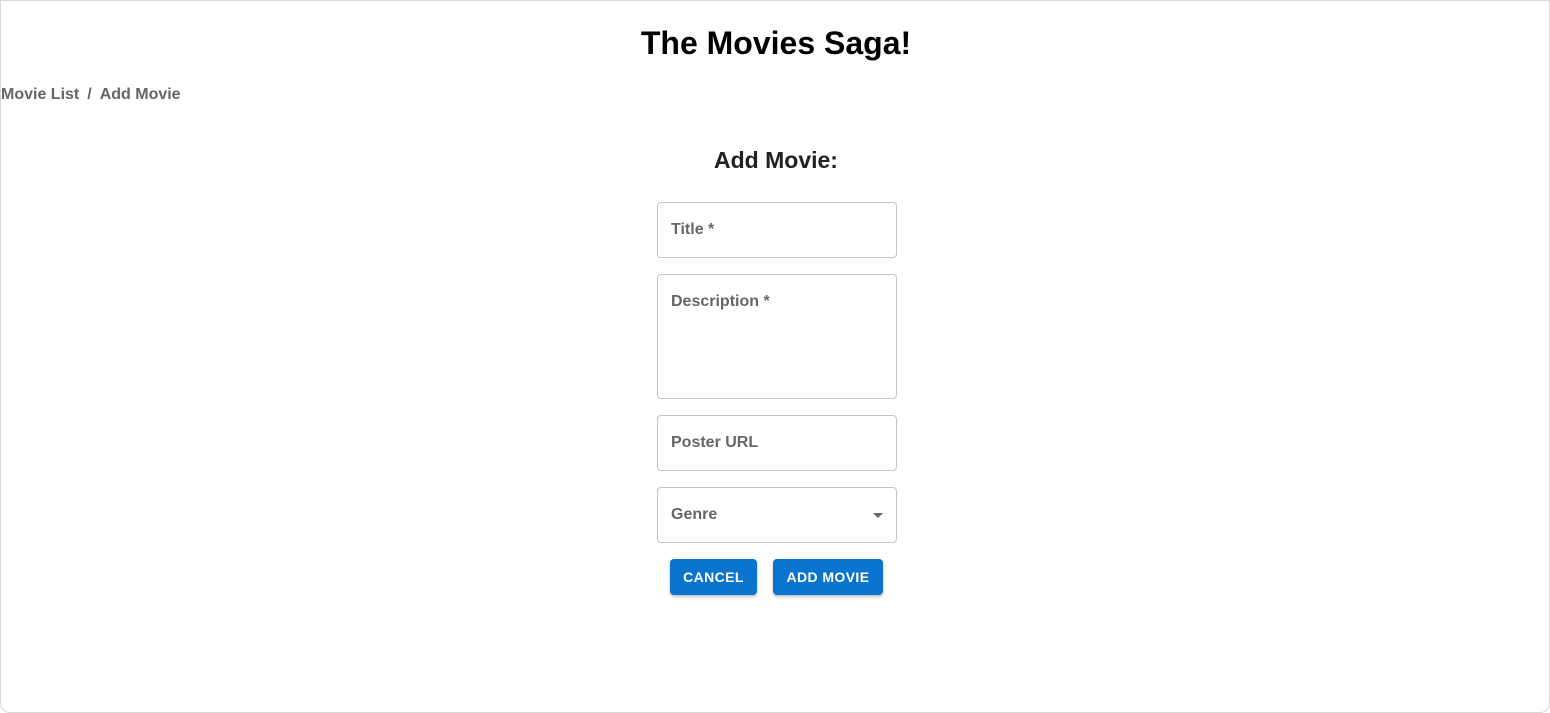  What do you see at coordinates (828, 577) in the screenshot?
I see `add-movie-button: ADD MOVIE` at bounding box center [828, 577].